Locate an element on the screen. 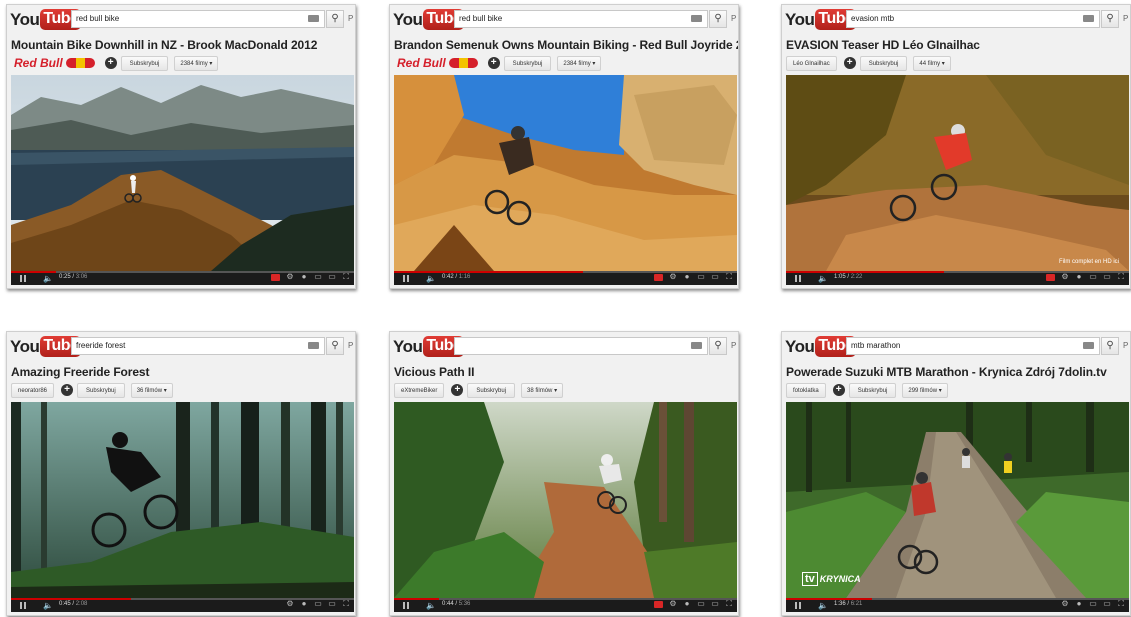  video-count-dropdown: 36 filmów ▾ is located at coordinates (151, 390).